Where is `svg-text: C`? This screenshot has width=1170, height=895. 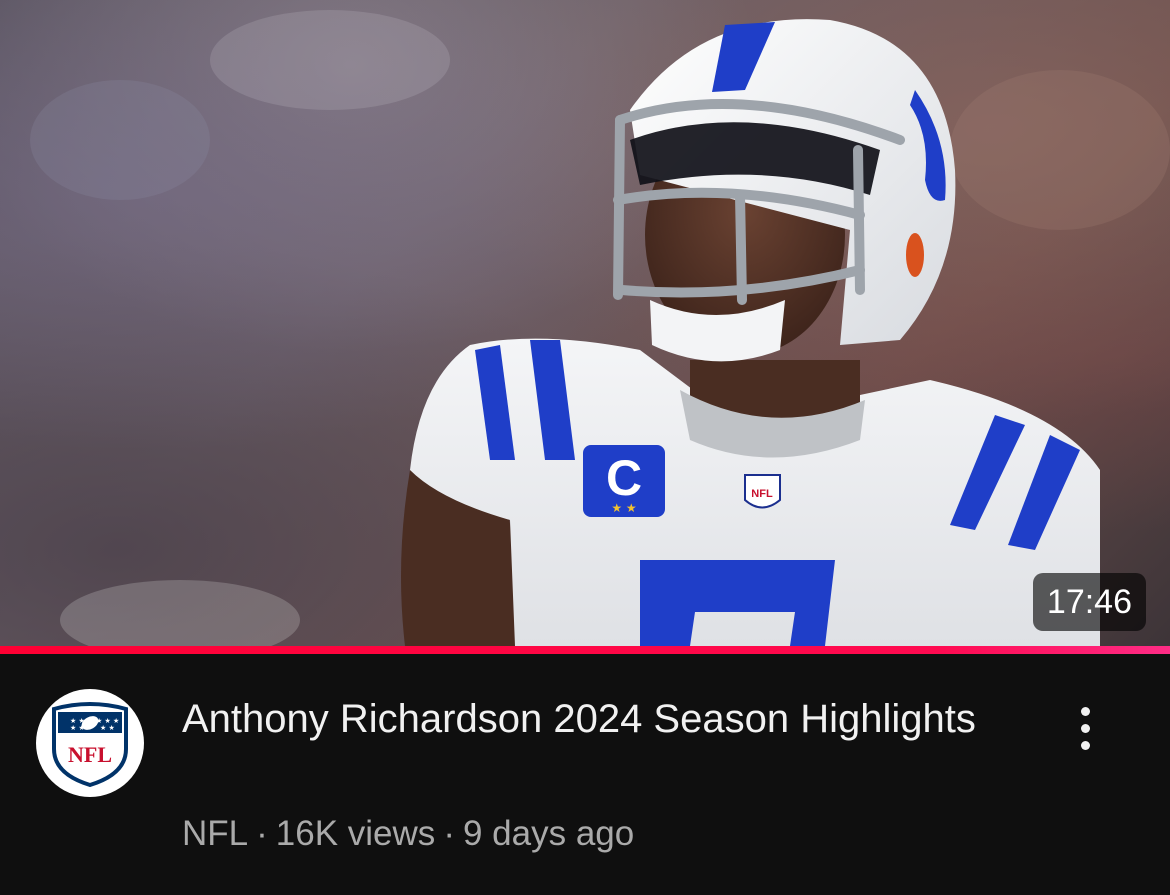
svg-text: C is located at coordinates (624, 478).